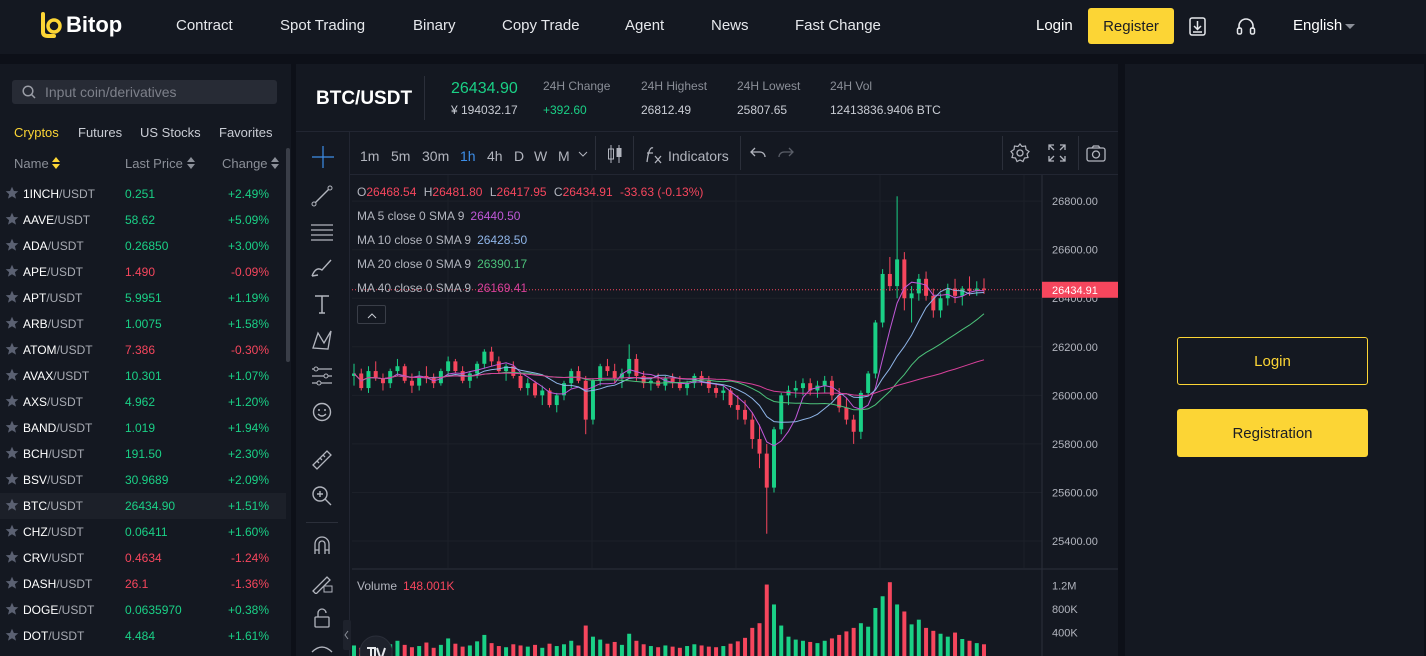  Describe the element at coordinates (1246, 26) in the screenshot. I see `headset-icon` at that location.